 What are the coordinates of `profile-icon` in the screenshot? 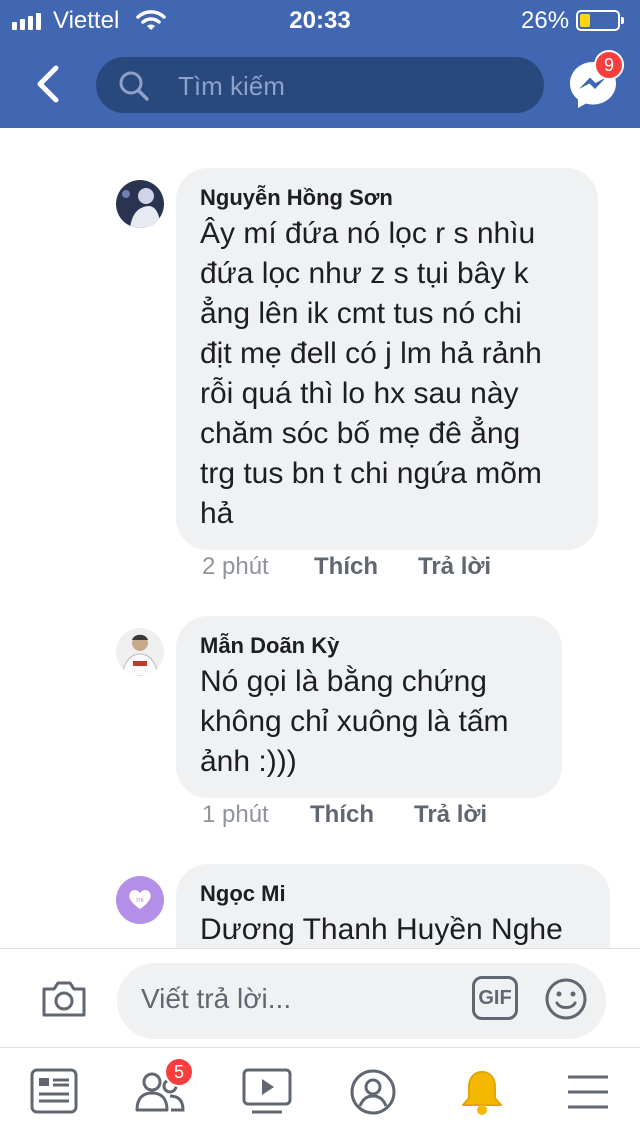 It's located at (373, 1092).